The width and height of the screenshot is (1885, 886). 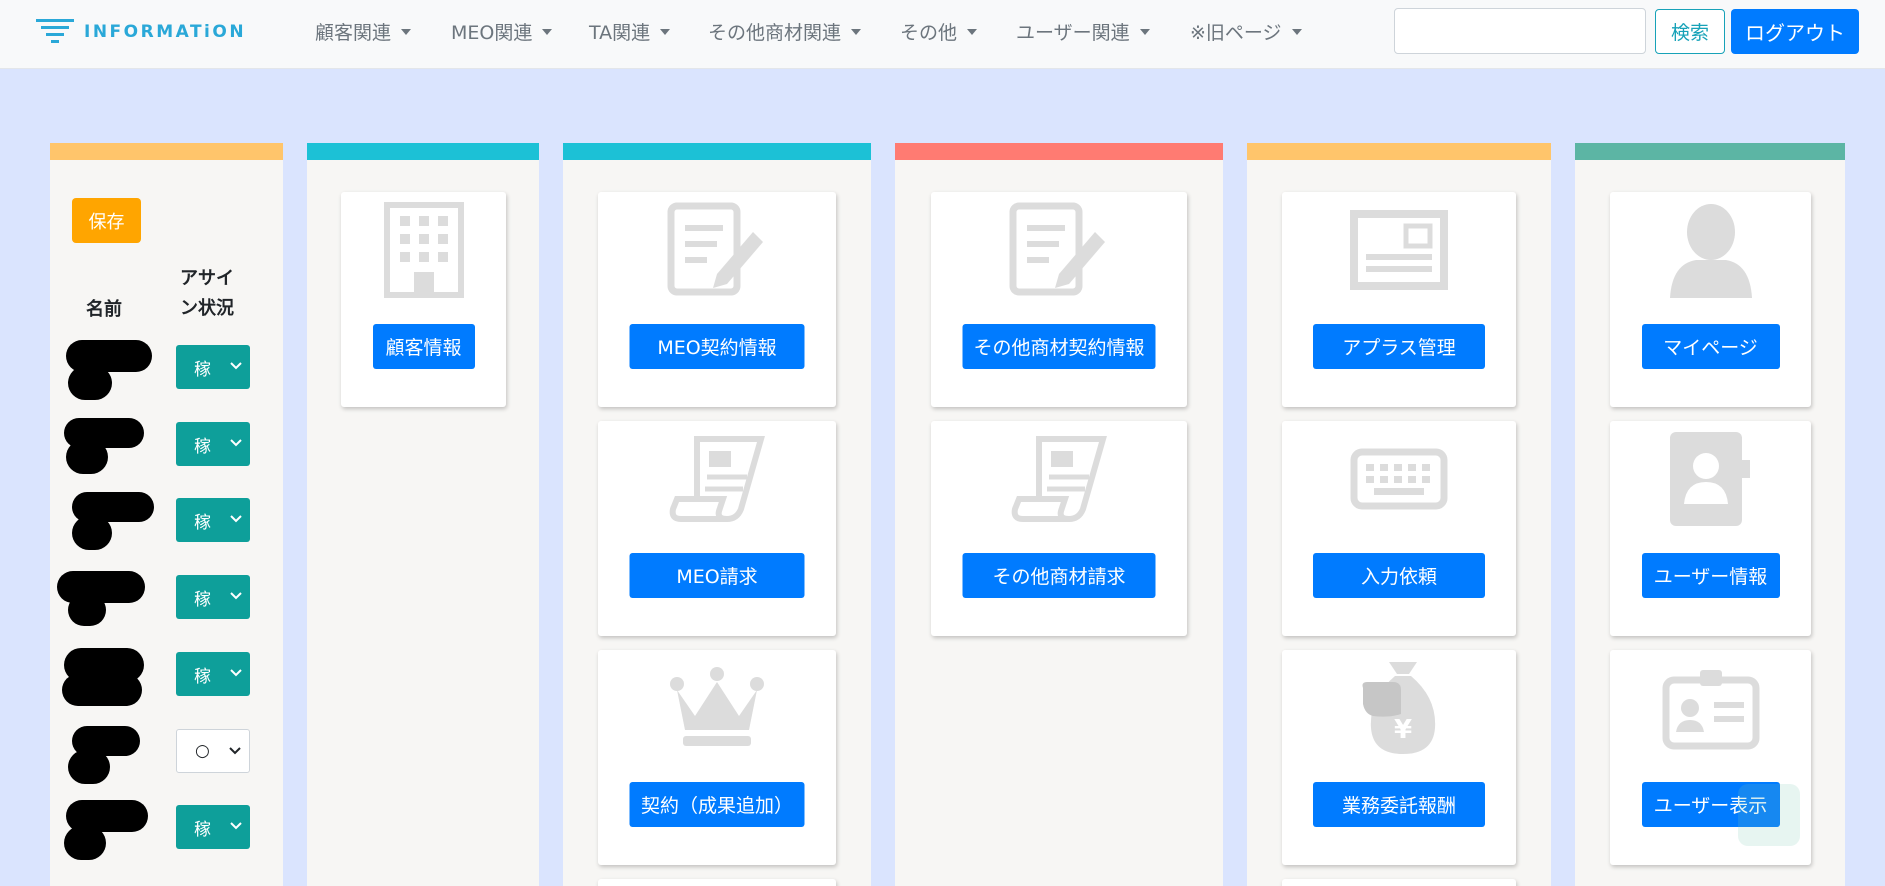 What do you see at coordinates (1399, 575) in the screenshot?
I see `input-request-button: 入力依頼` at bounding box center [1399, 575].